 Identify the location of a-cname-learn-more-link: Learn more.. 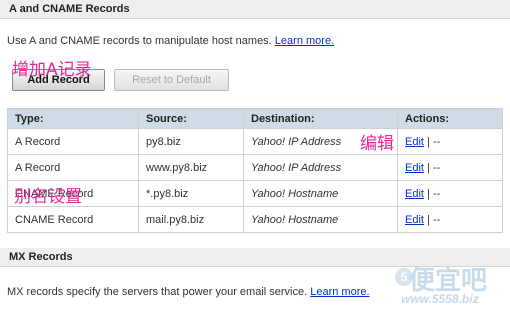
(304, 41).